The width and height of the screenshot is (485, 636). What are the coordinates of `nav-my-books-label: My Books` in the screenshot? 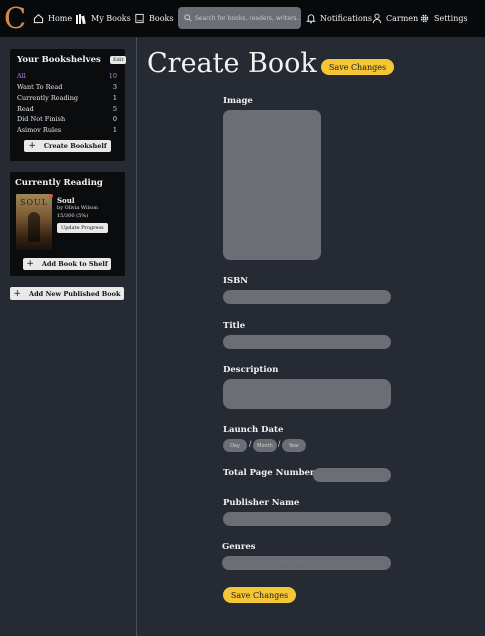 It's located at (111, 18).